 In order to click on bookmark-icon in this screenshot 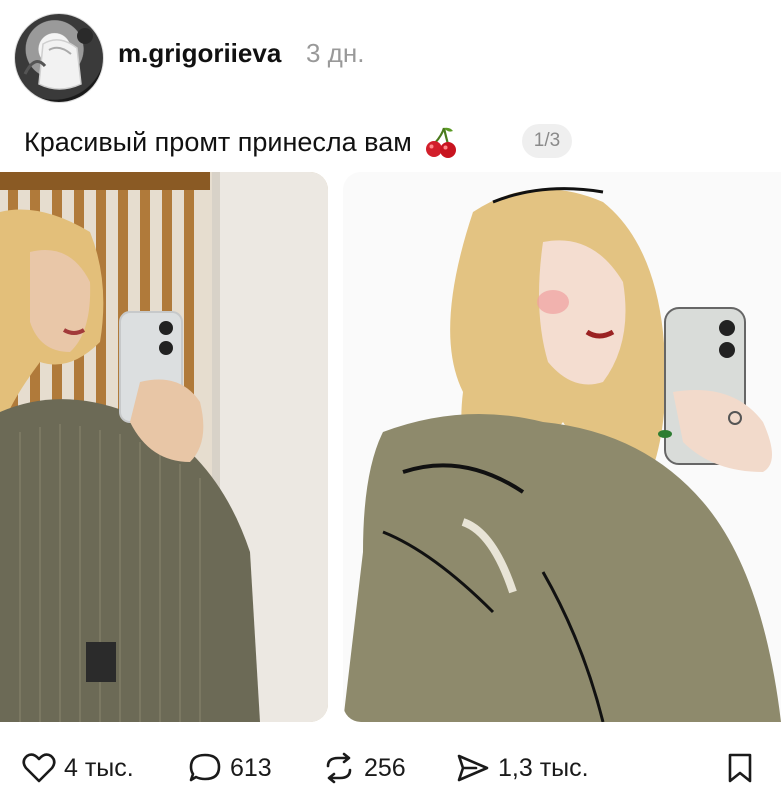, I will do `click(740, 768)`.